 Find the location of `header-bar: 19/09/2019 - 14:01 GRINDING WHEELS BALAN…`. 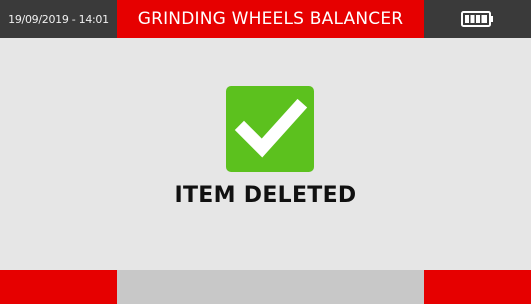

header-bar: 19/09/2019 - 14:01 GRINDING WHEELS BALAN… is located at coordinates (265, 19).